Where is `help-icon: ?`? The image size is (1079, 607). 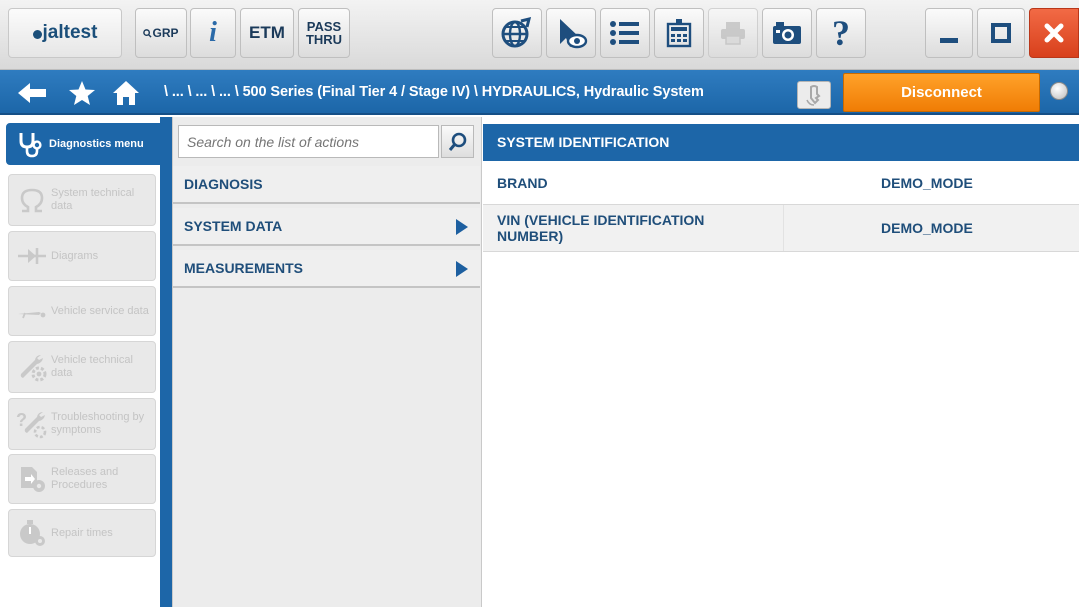
help-icon: ? is located at coordinates (841, 33).